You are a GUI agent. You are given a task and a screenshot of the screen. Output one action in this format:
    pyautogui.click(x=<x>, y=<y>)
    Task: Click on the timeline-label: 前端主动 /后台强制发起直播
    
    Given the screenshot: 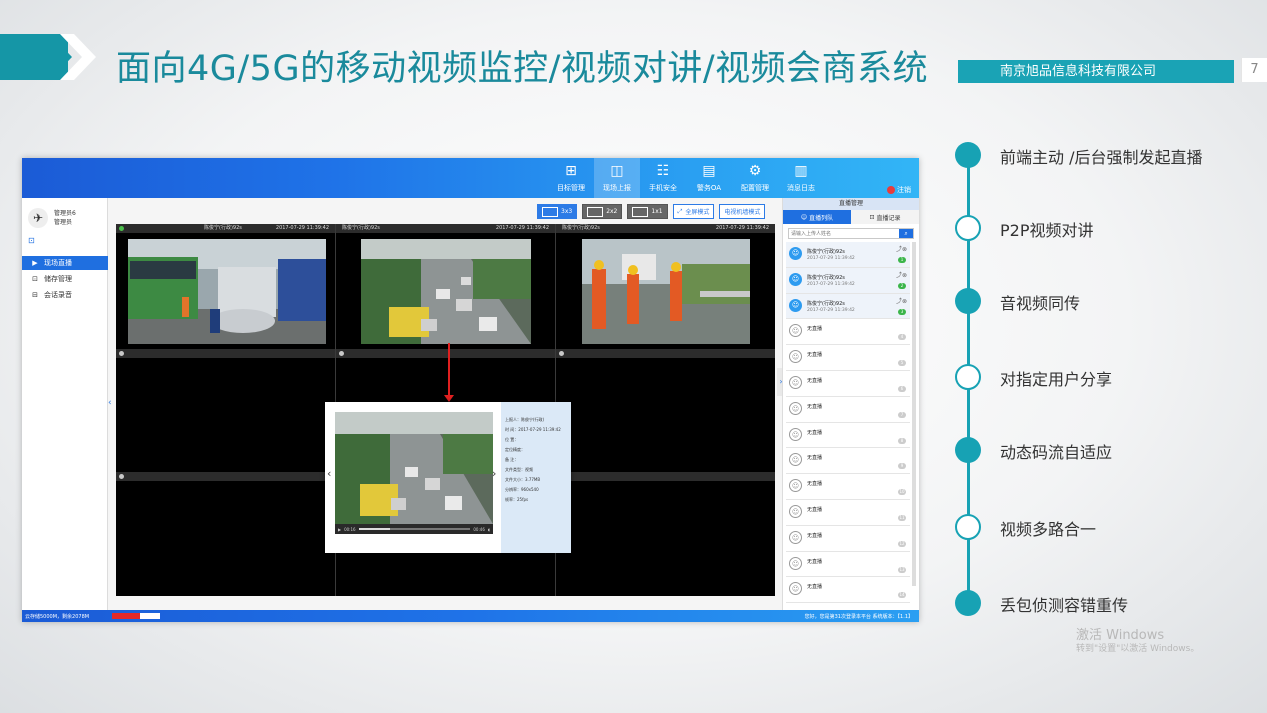 What is the action you would take?
    pyautogui.click(x=1101, y=157)
    